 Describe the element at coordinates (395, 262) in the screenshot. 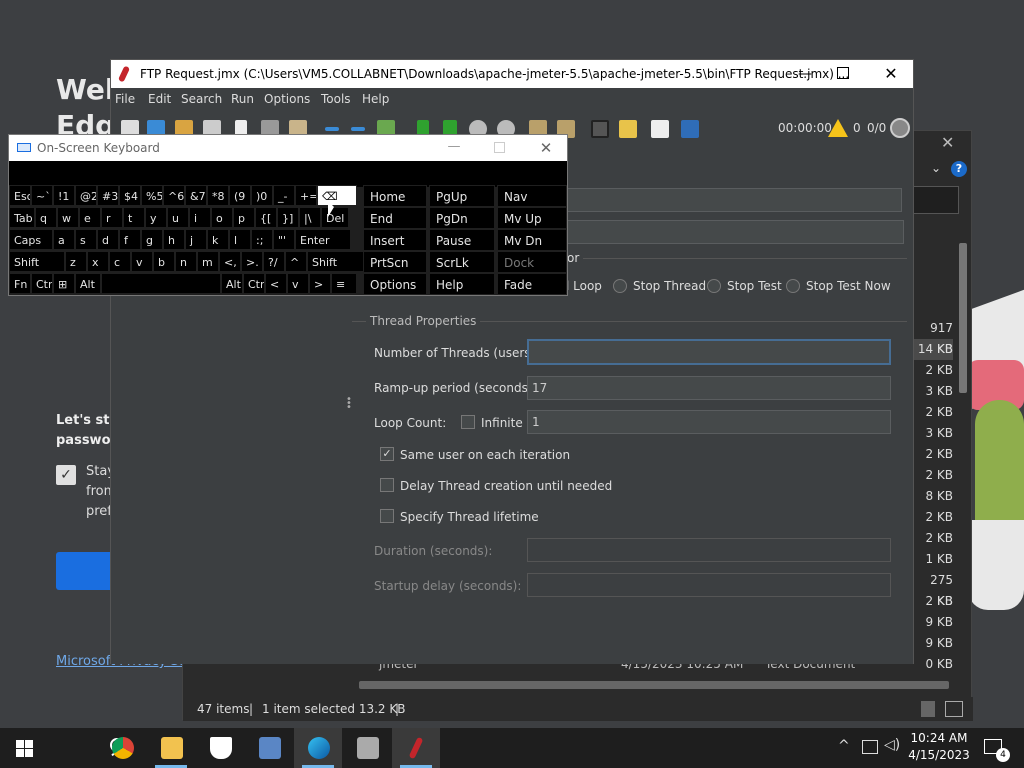

I see `osk-nav-key: PrtScn` at that location.